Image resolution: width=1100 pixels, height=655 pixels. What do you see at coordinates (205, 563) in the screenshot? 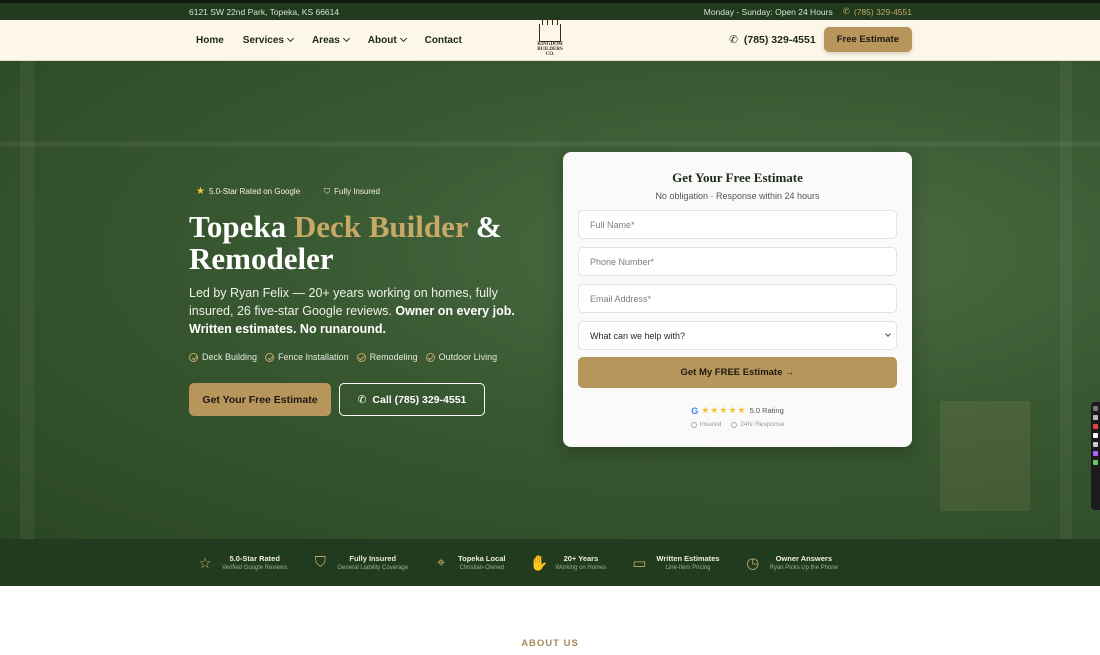
I see `star-icon: ☆` at bounding box center [205, 563].